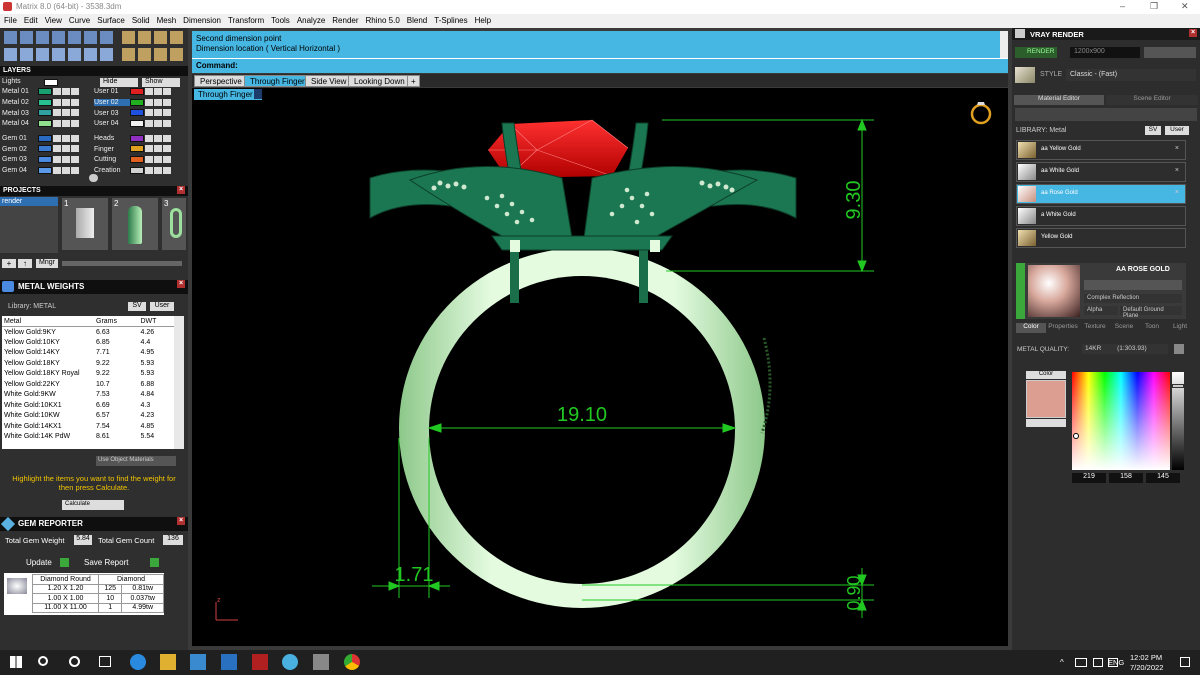  I want to click on table-row: White Gold:14K PdW 8.61 5.54, so click(88, 437).